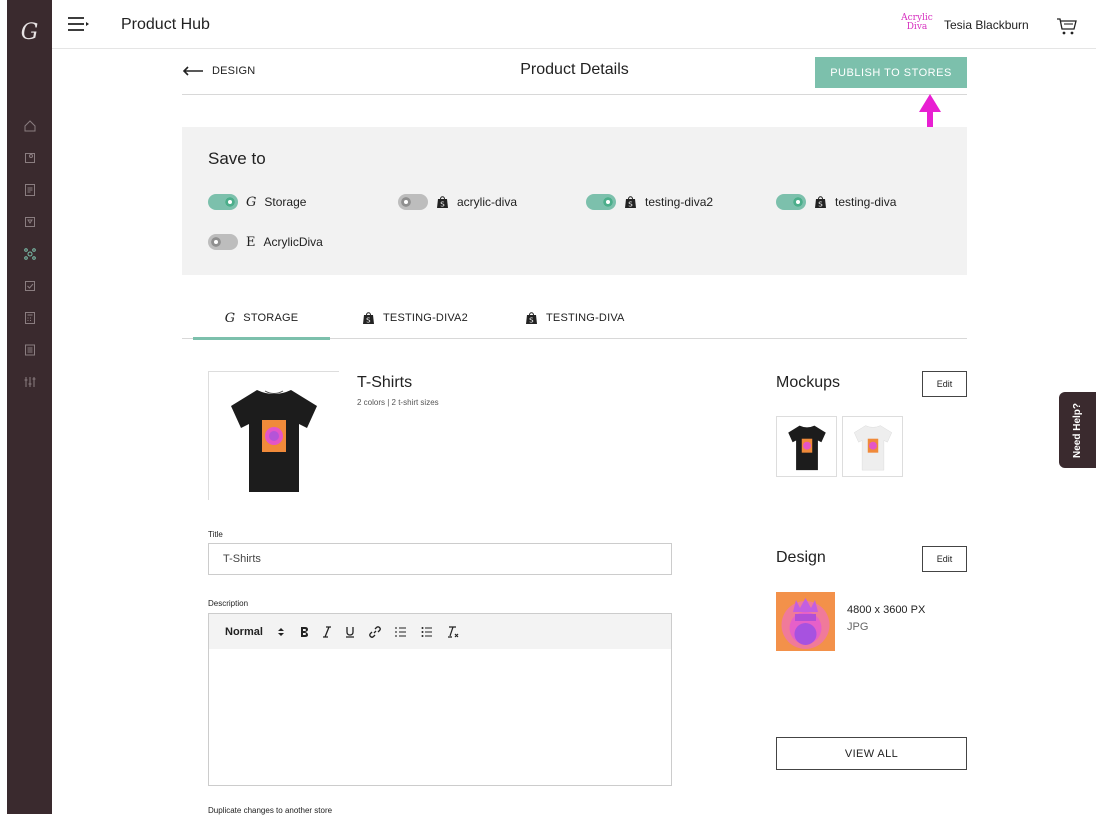 The image size is (1096, 815). I want to click on store-toggle-acrylic-diva: S acrylic-diva, so click(457, 202).